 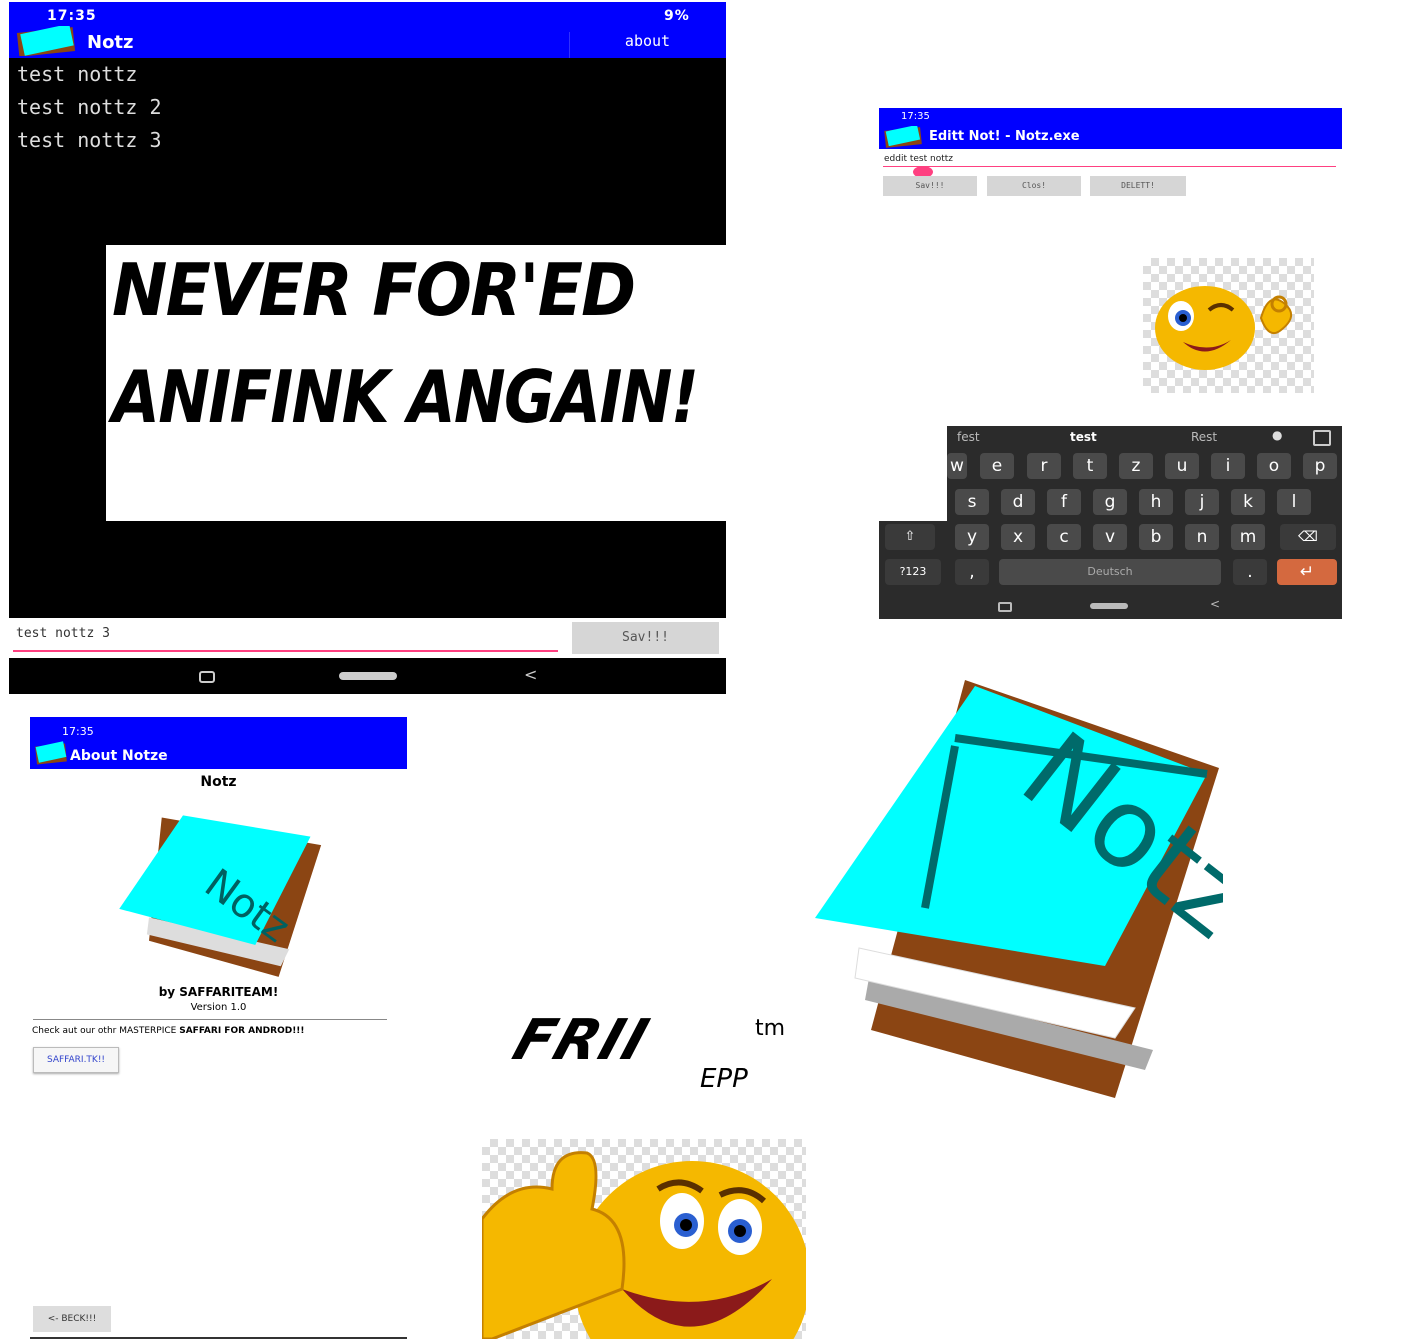 What do you see at coordinates (1018, 537) in the screenshot?
I see `key: x` at bounding box center [1018, 537].